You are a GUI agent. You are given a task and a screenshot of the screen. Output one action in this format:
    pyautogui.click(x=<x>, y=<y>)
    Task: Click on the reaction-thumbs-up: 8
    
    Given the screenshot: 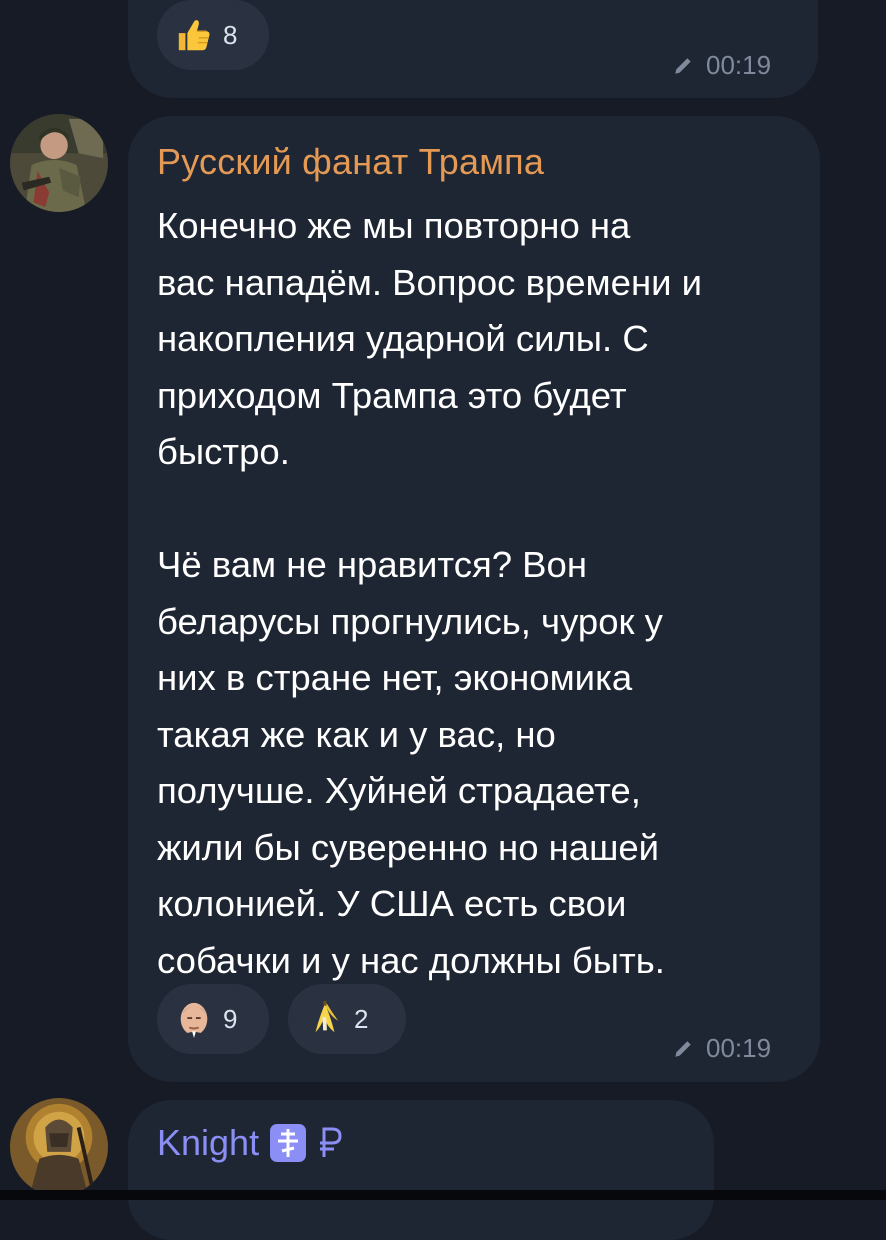 What is the action you would take?
    pyautogui.click(x=213, y=35)
    